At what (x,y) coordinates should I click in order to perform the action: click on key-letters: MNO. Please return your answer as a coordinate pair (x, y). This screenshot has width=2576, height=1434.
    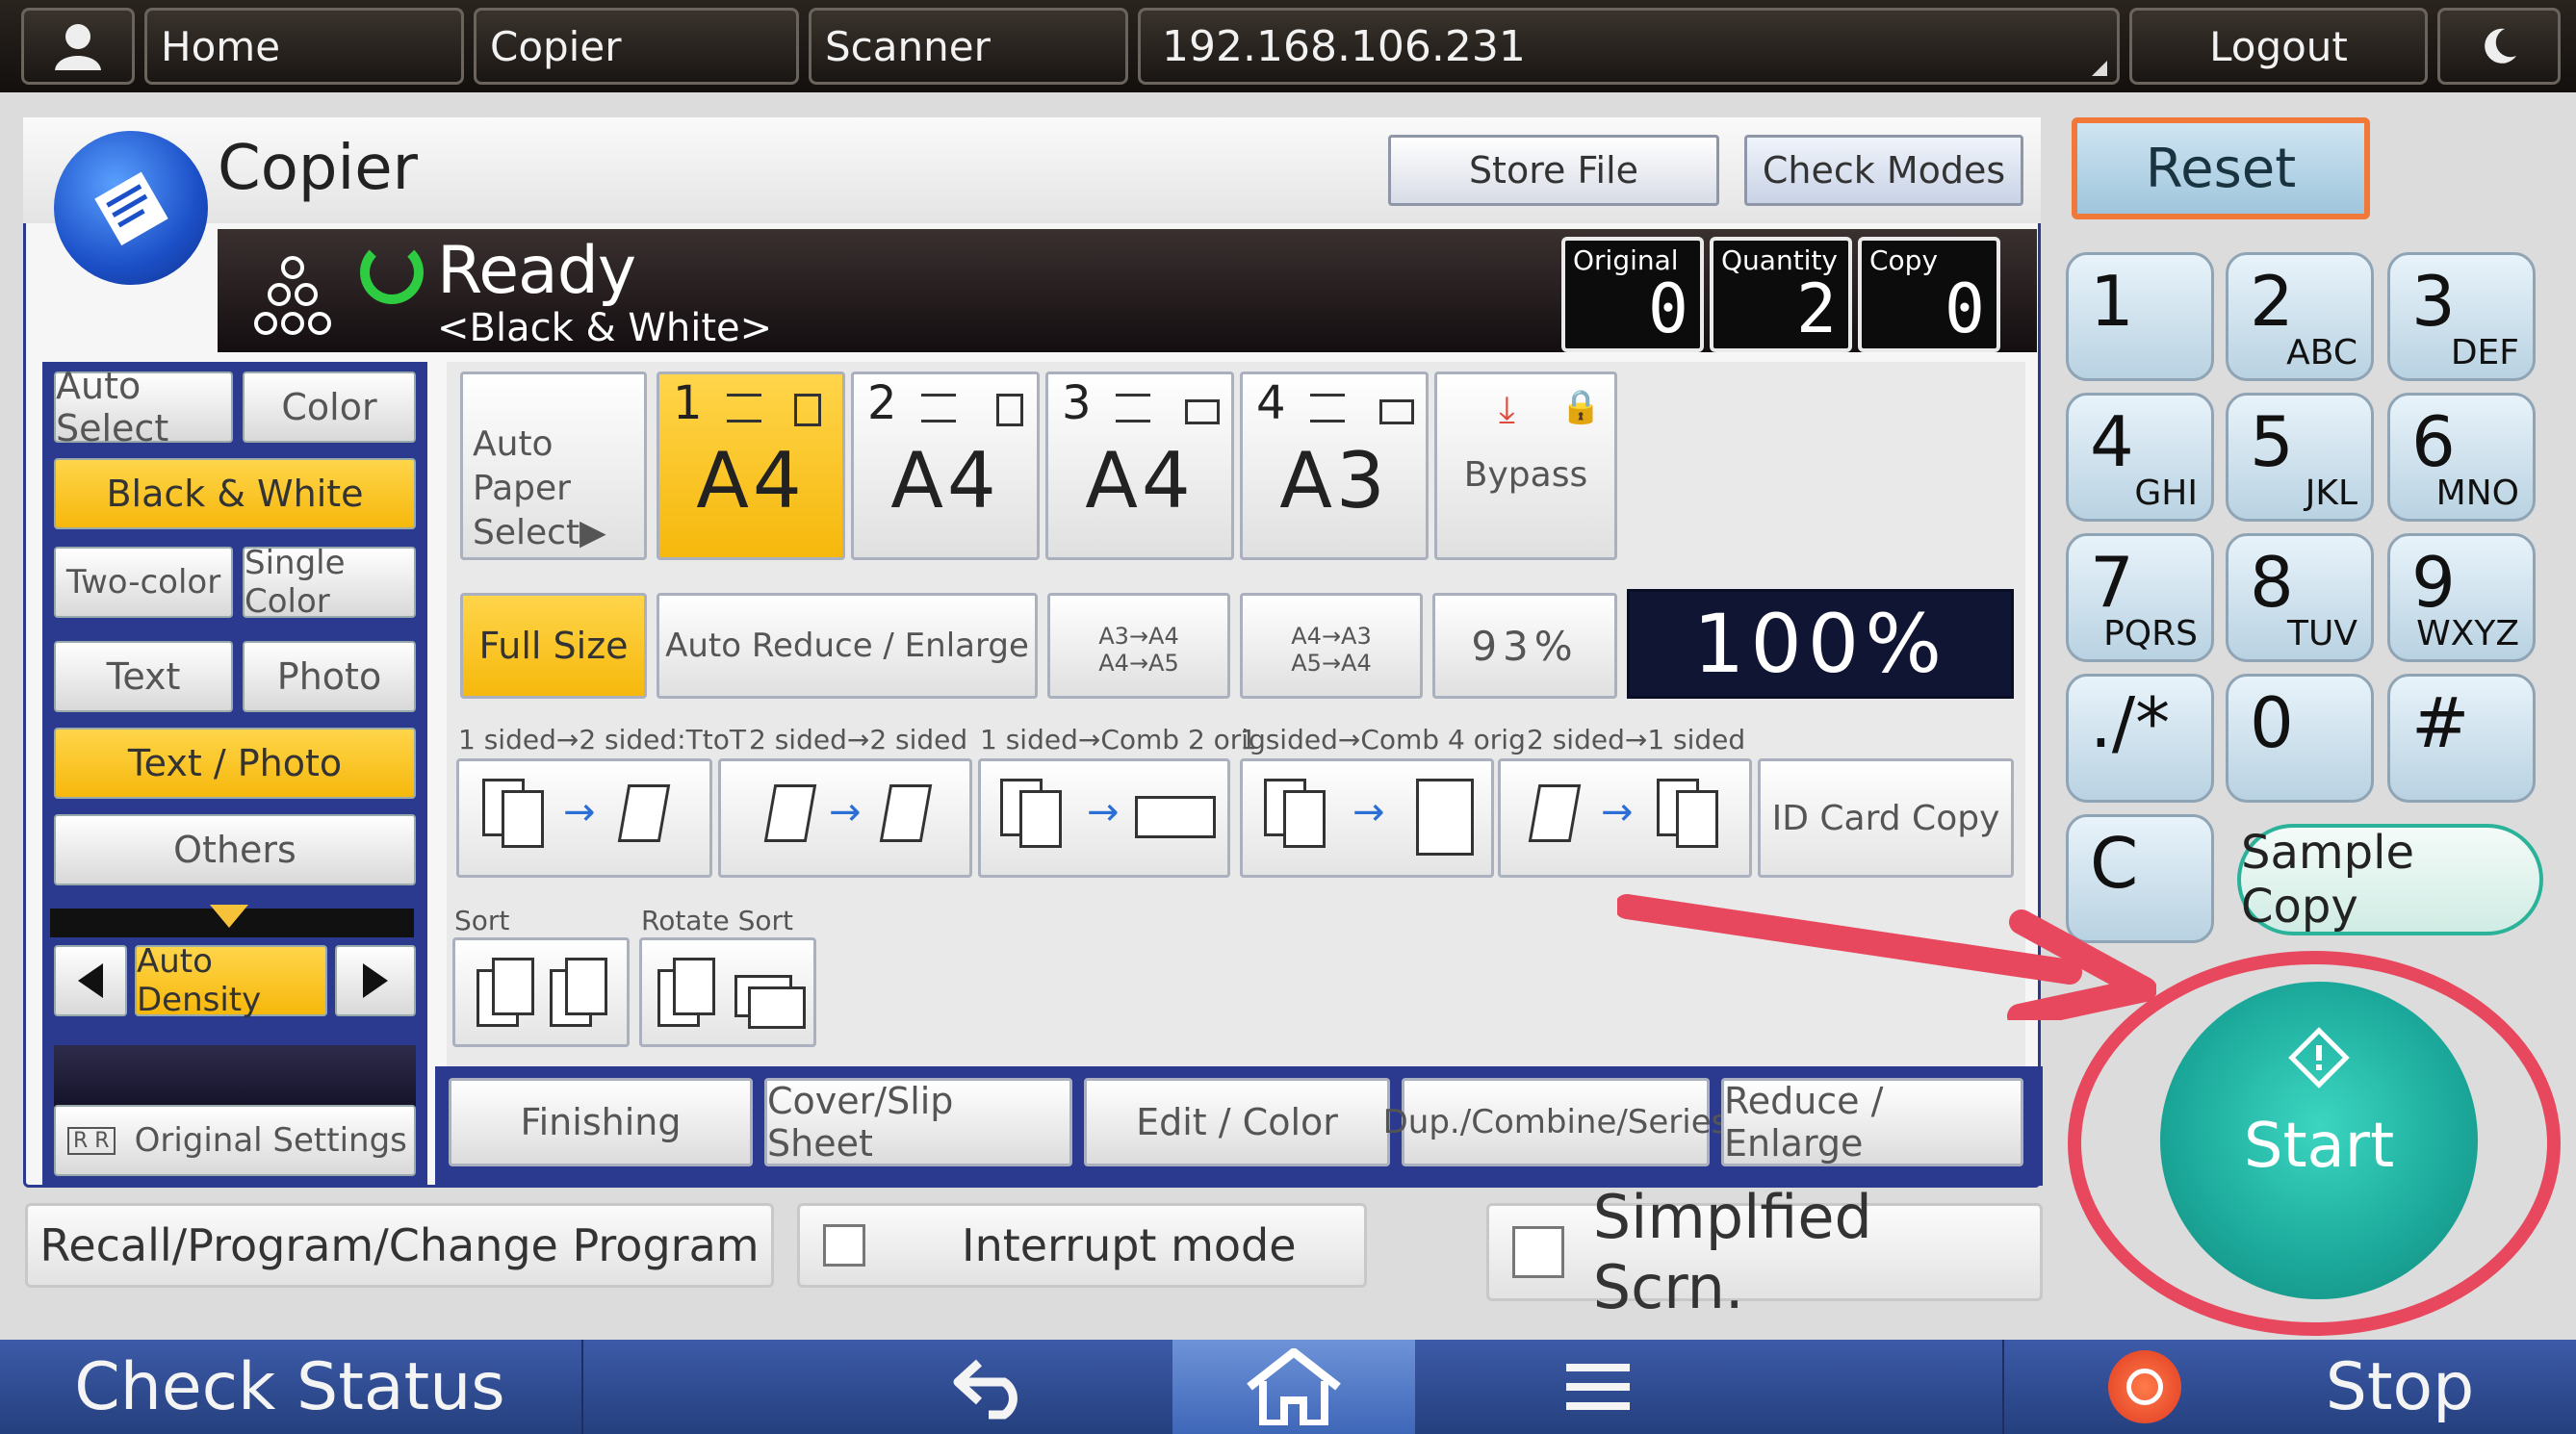
    Looking at the image, I should click on (2477, 494).